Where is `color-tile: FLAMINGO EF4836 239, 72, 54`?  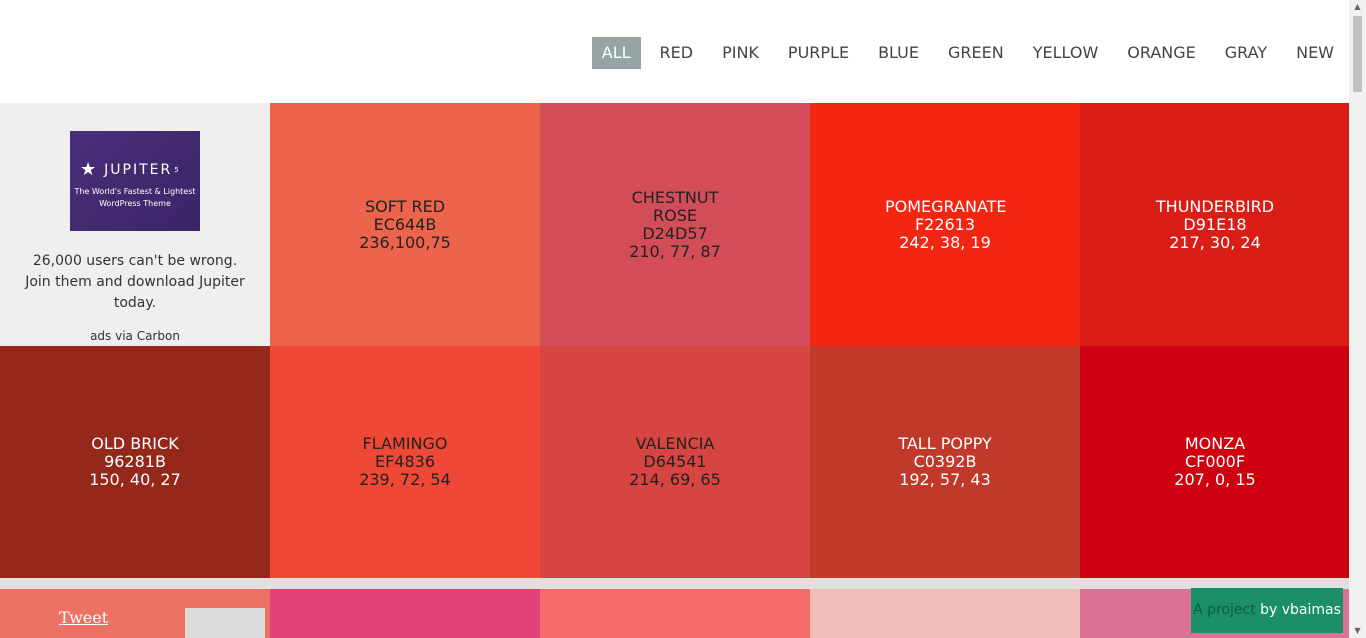 color-tile: FLAMINGO EF4836 239, 72, 54 is located at coordinates (405, 462).